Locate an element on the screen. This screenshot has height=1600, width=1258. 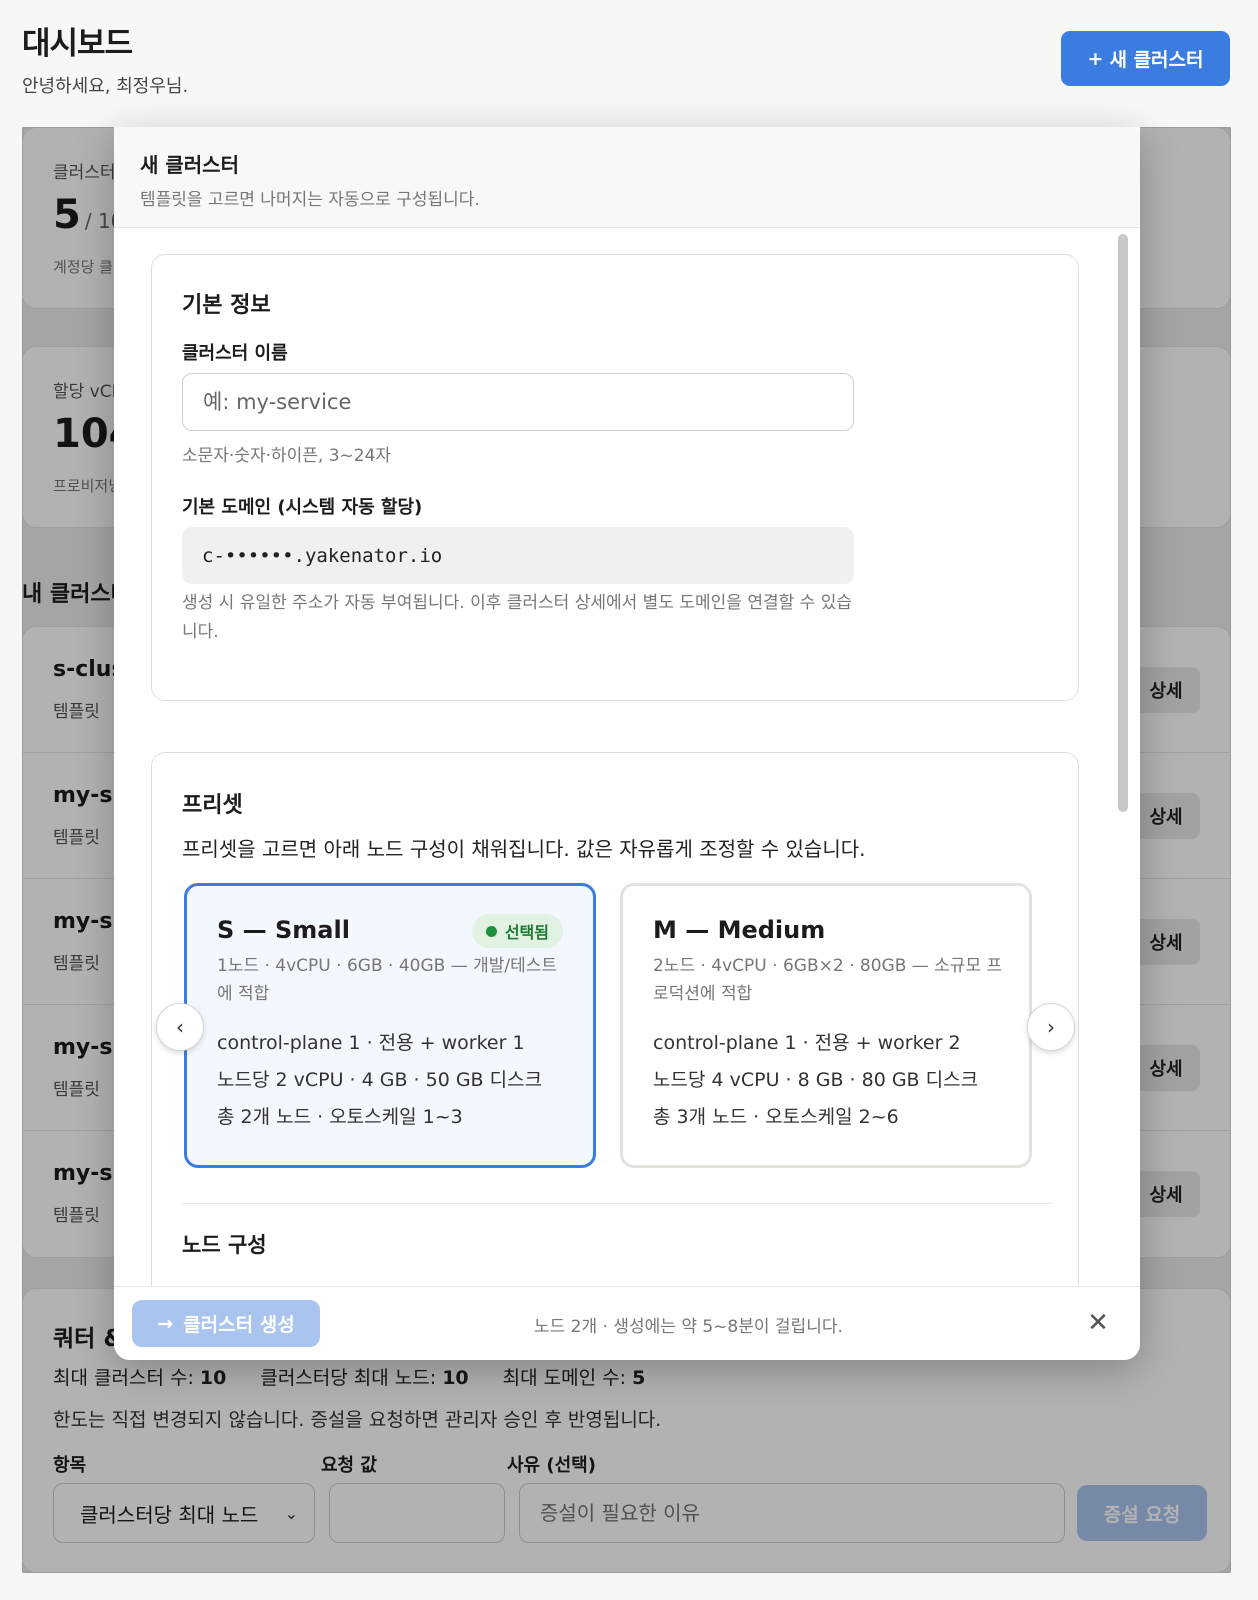
preset-line: control-plane 1 · 전용 + worker 2 is located at coordinates (807, 1043).